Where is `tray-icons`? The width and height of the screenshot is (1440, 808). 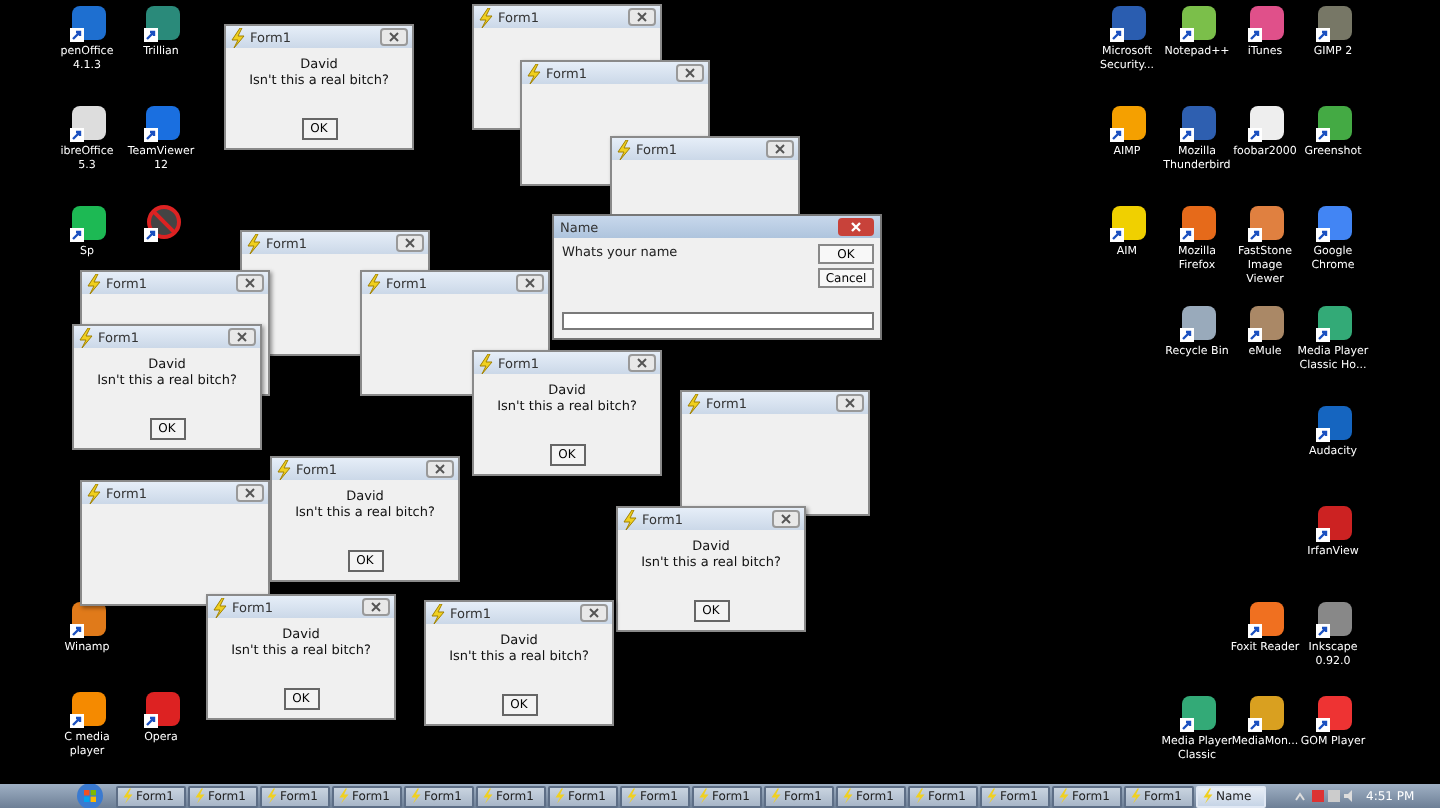
tray-icons is located at coordinates (1324, 796).